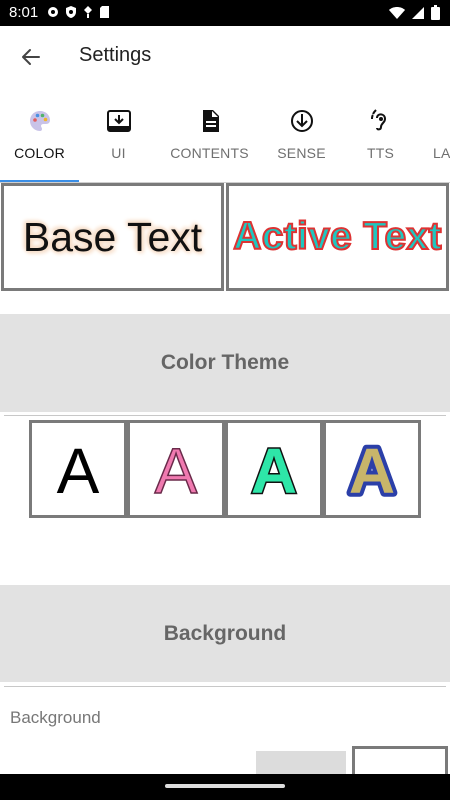  I want to click on app-bar: Settings, so click(225, 57).